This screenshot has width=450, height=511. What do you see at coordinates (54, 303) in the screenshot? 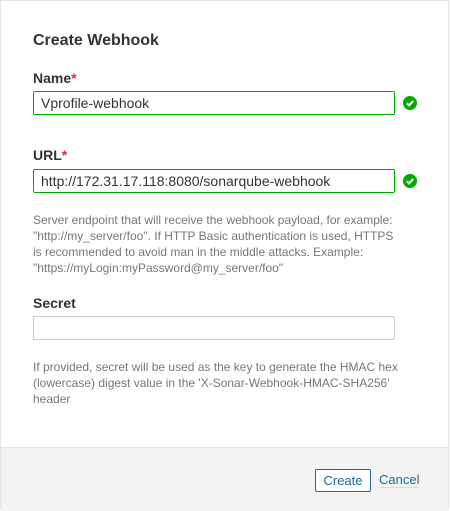
I see `secret-label: Secret` at bounding box center [54, 303].